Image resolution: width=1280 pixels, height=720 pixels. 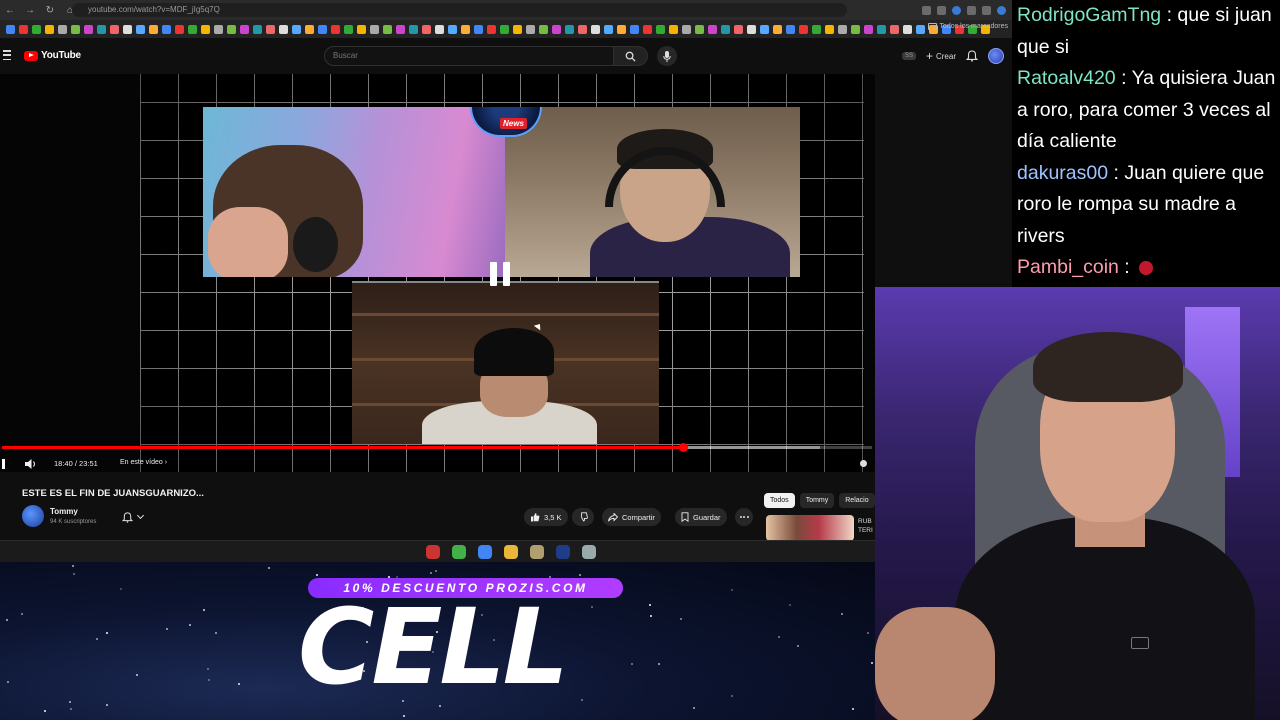 What do you see at coordinates (817, 500) in the screenshot?
I see `chip-tommy: Tommy` at bounding box center [817, 500].